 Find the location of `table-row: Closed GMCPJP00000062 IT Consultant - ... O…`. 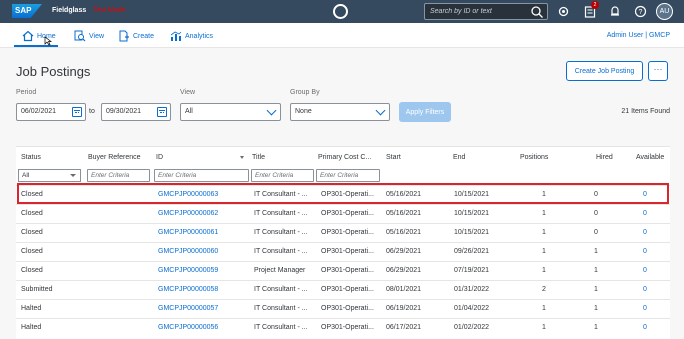

table-row: Closed GMCPJP00000062 IT Consultant - ... O… is located at coordinates (343, 213).